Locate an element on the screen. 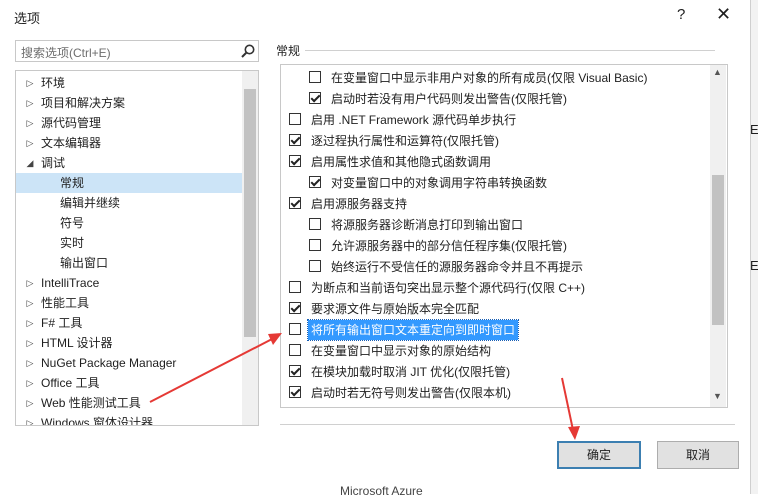 The height and width of the screenshot is (498, 758). cancel-button: 取消 is located at coordinates (698, 455).